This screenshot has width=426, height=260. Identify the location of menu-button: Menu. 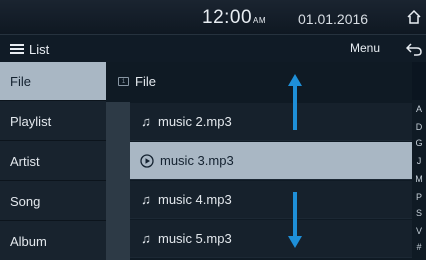
(365, 48).